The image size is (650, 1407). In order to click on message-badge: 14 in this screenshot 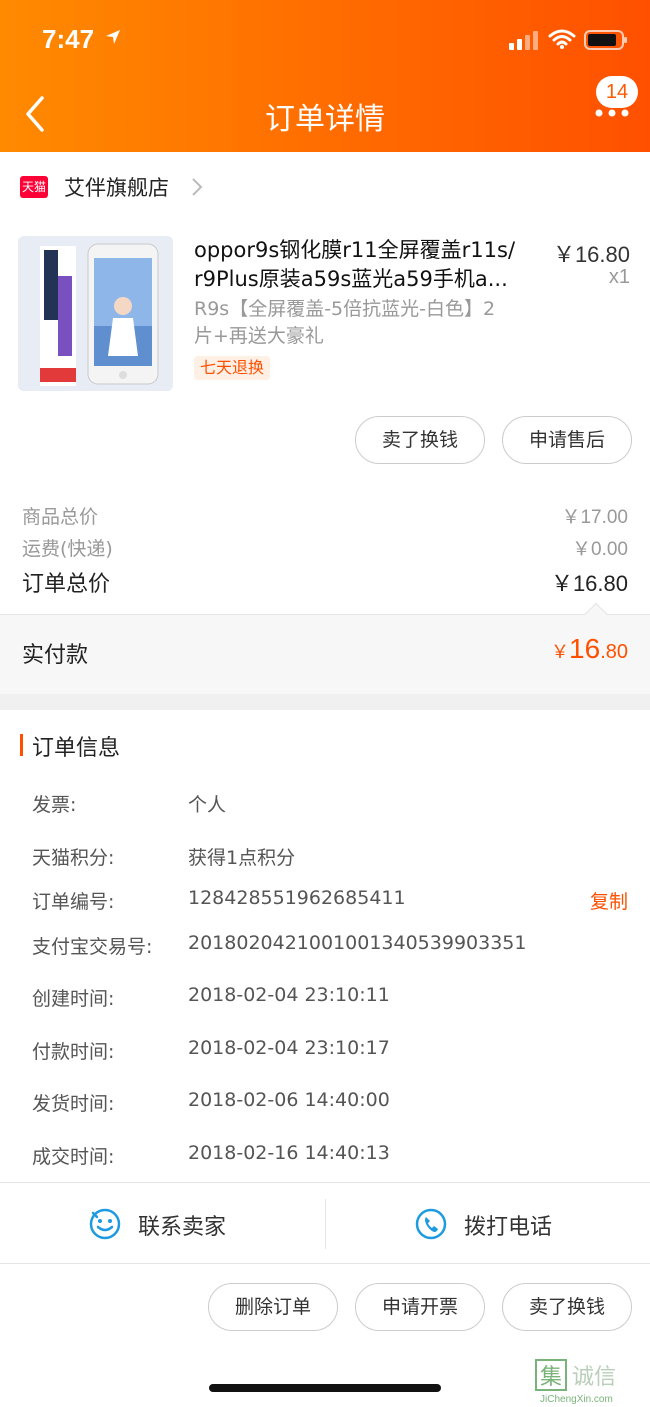, I will do `click(617, 92)`.